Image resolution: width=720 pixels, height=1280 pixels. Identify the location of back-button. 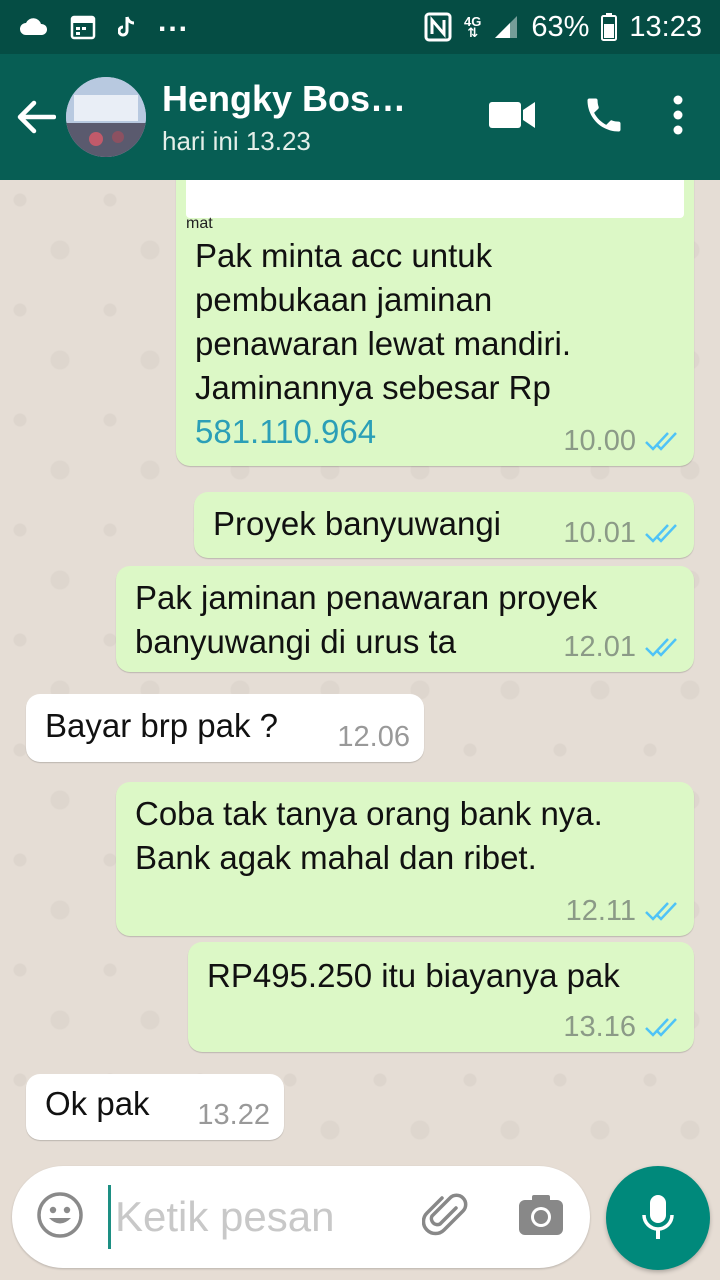
(36, 117).